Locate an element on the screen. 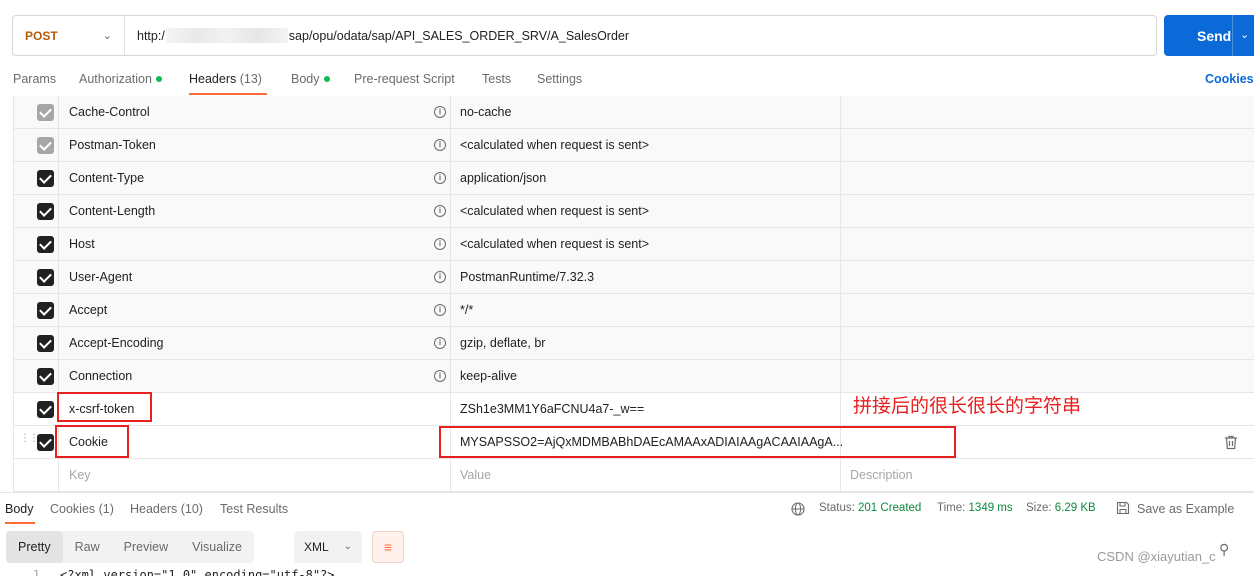 Image resolution: width=1254 pixels, height=576 pixels. line-number: 1 is located at coordinates (36, 572).